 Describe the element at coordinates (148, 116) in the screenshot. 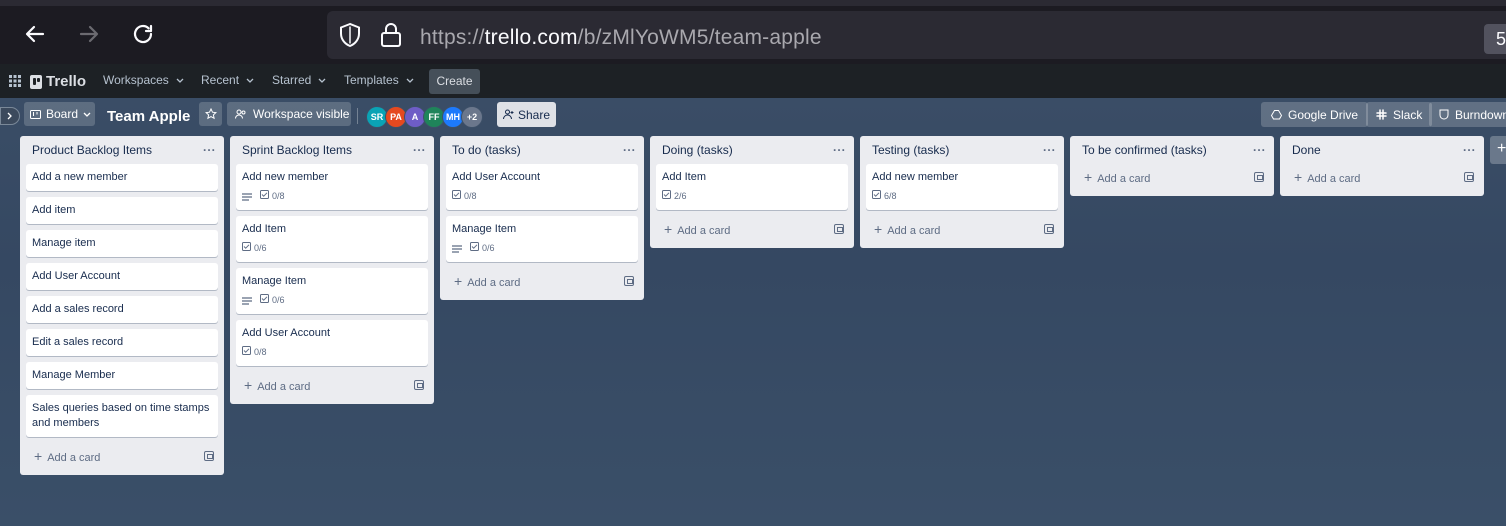

I see `board-title: Team Apple` at that location.